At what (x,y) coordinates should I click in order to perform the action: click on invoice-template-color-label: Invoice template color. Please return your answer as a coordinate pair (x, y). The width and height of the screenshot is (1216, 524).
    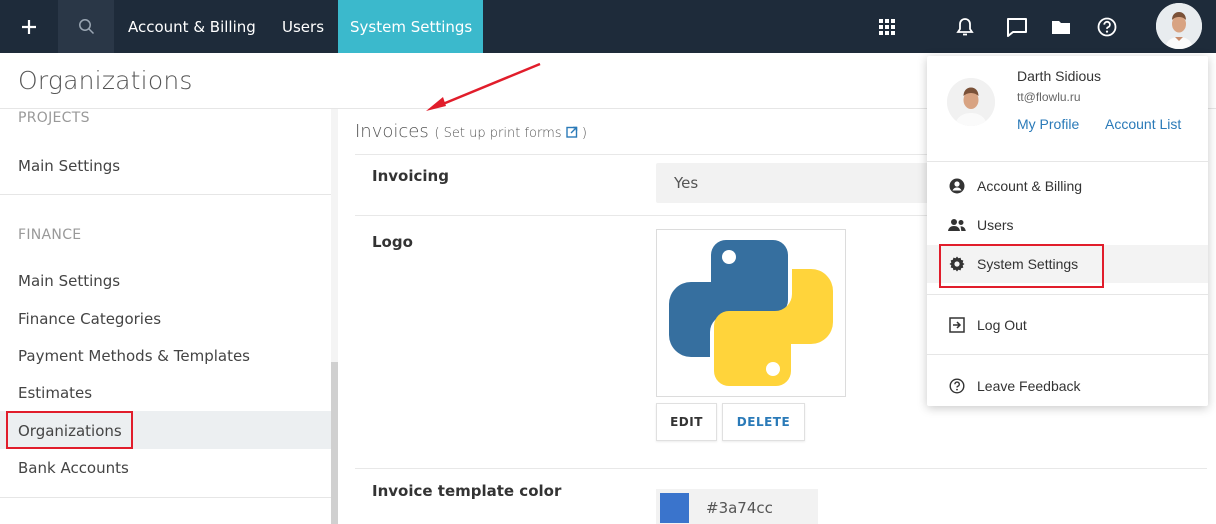
    Looking at the image, I should click on (467, 491).